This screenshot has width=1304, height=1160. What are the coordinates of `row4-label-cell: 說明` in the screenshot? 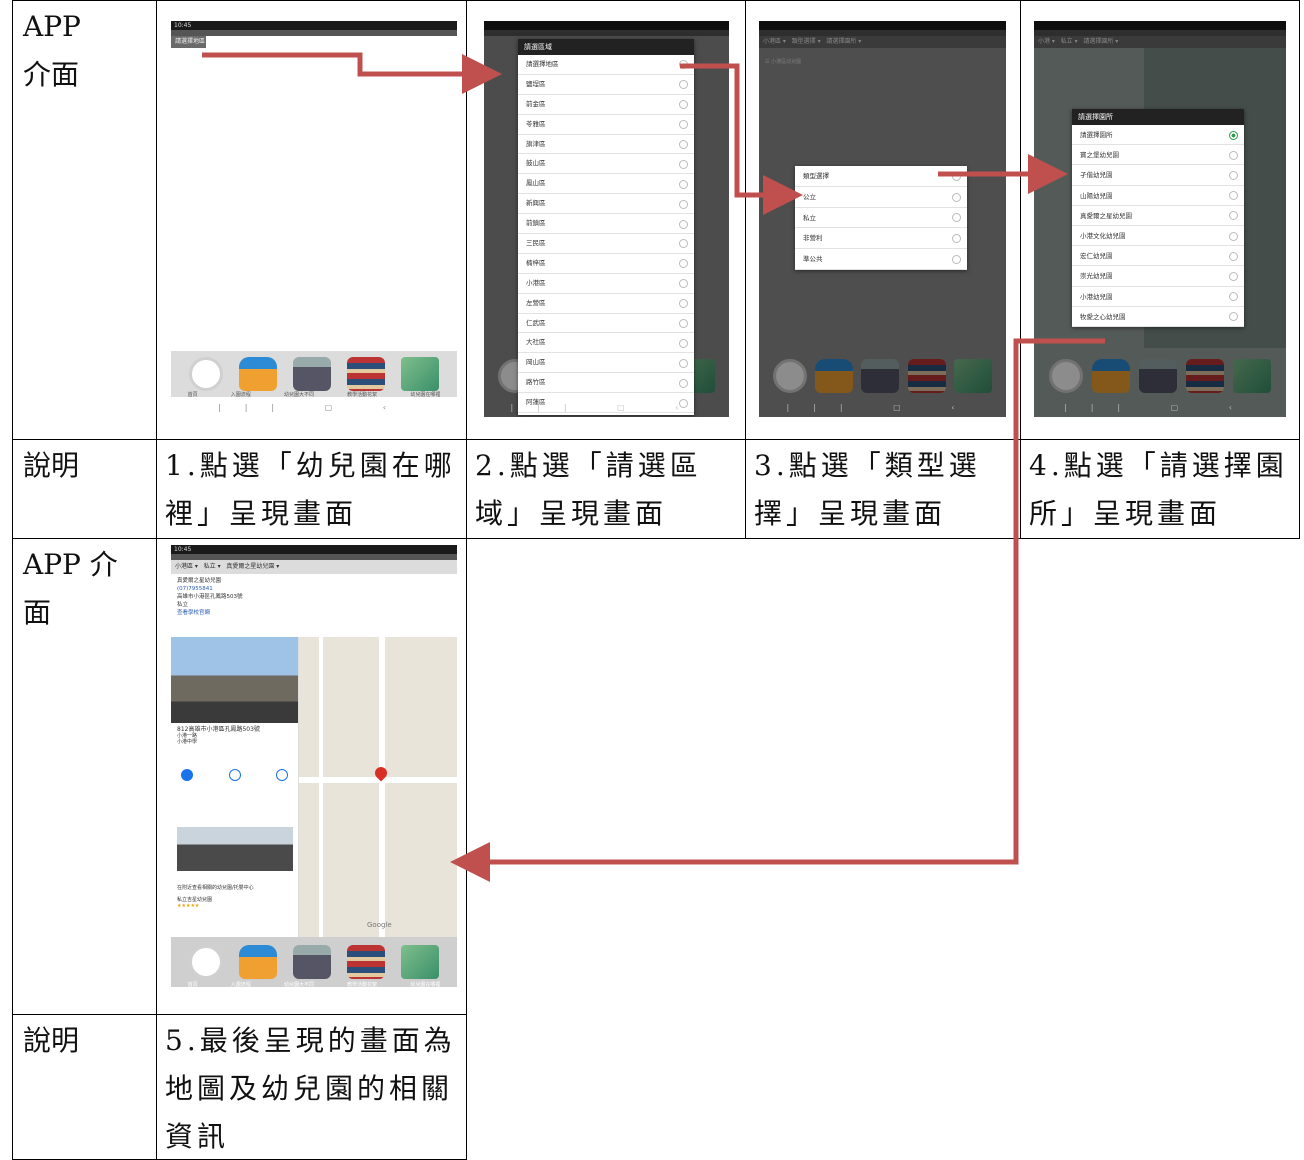 It's located at (84, 1087).